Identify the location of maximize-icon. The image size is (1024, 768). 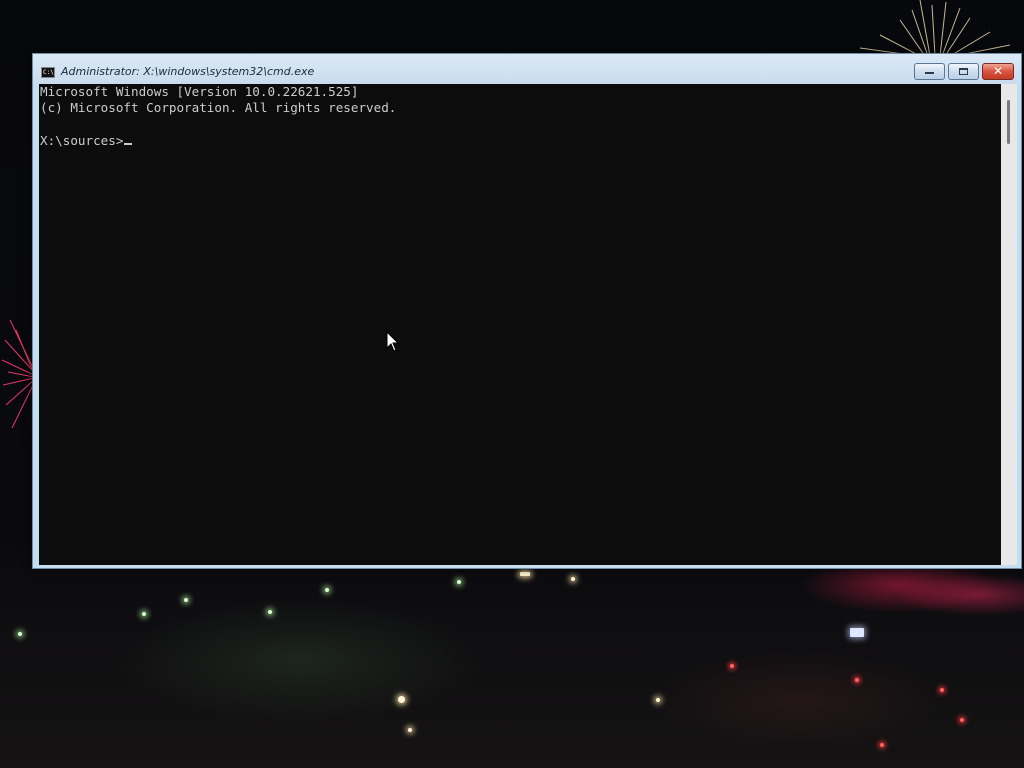
(963, 71).